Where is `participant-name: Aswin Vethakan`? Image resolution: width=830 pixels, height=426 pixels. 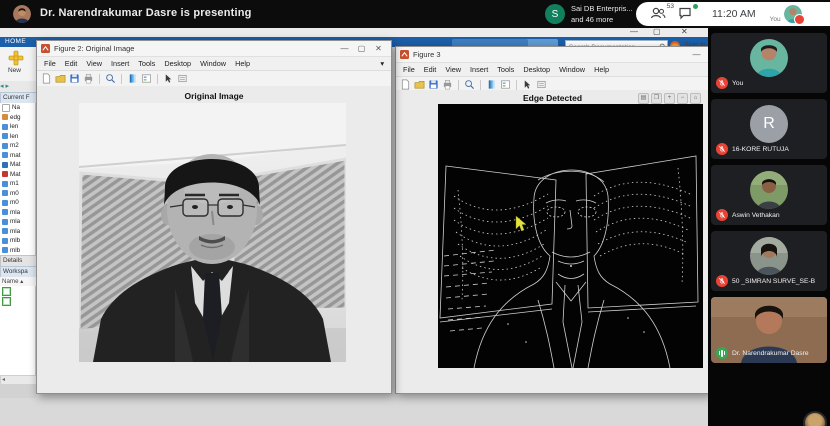
participant-name: Aswin Vethakan is located at coordinates (756, 215).